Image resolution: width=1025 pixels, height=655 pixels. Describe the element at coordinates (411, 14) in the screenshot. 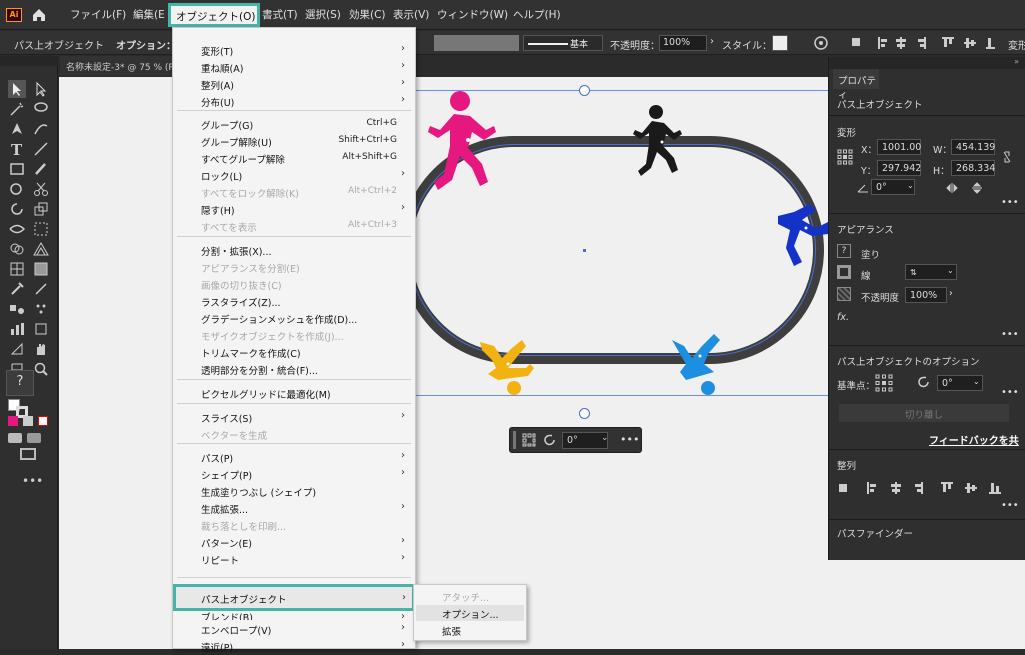

I see `menu-view: 表示(V)` at that location.